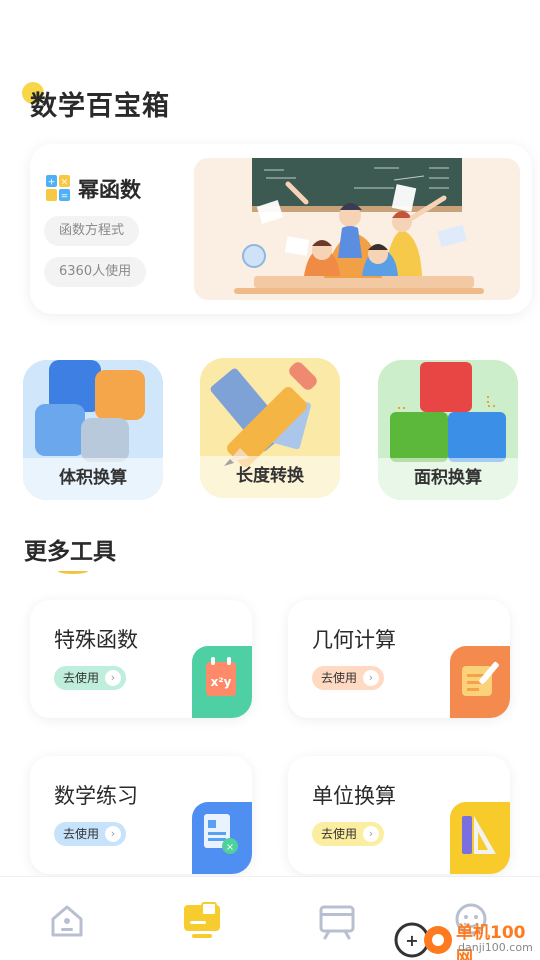 Image resolution: width=540 pixels, height=960 pixels. Describe the element at coordinates (58, 188) in the screenshot. I see `calculator-icon: + × =` at that location.